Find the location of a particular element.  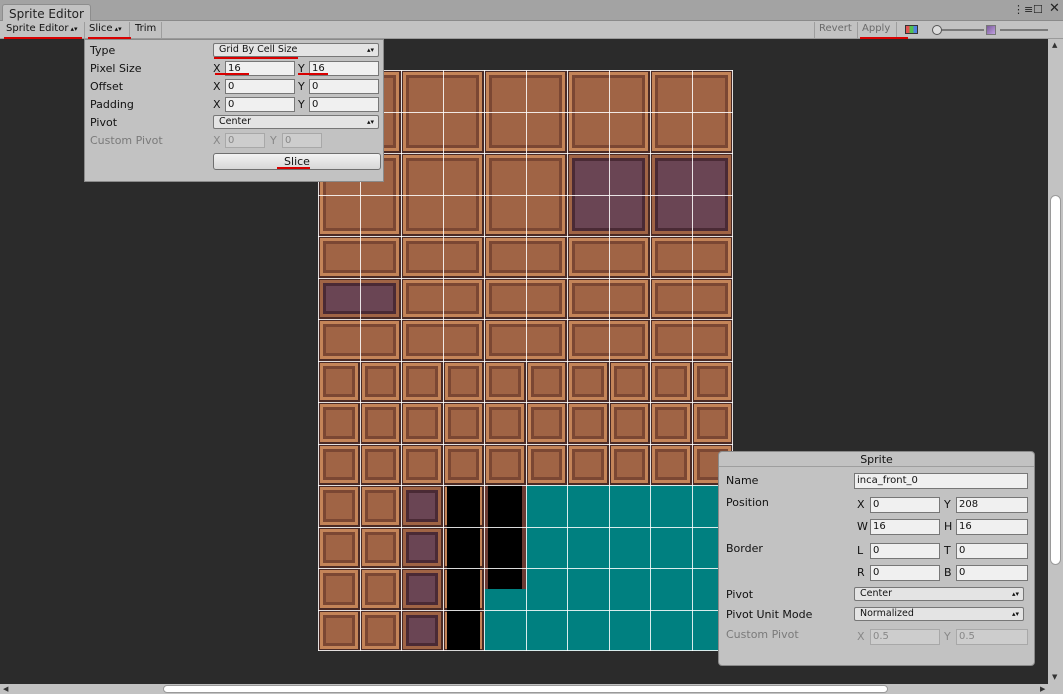

position-w-axis: W is located at coordinates (862, 526).